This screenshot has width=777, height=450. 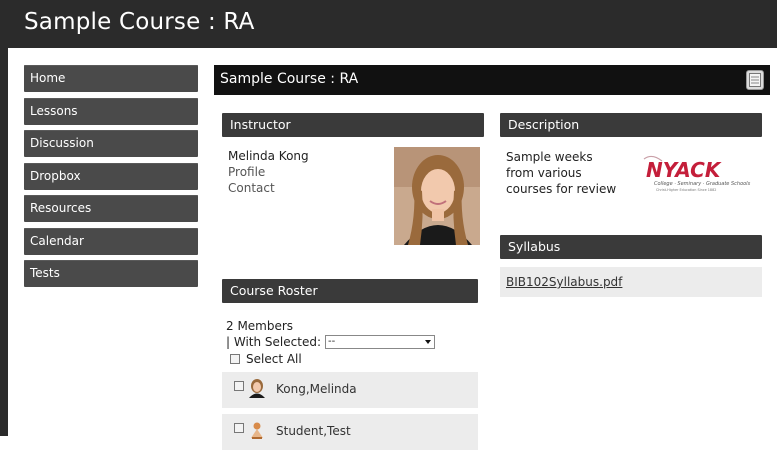 I want to click on instructor-panel: Melinda Kong Profile Contact, so click(x=353, y=202).